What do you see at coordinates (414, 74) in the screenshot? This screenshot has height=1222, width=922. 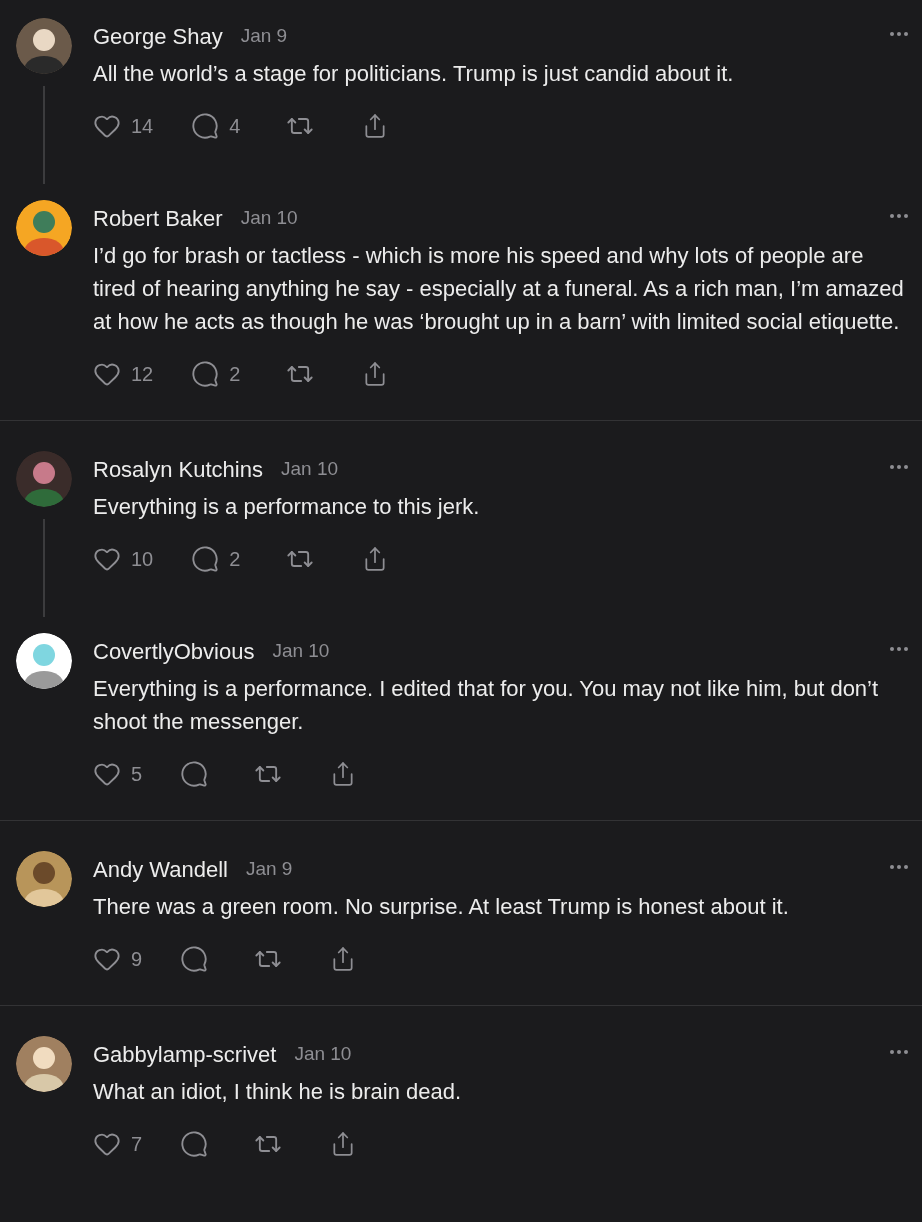 I see `comment-text: All the world’s a stage for politicians. Trump is just candid about it.` at bounding box center [414, 74].